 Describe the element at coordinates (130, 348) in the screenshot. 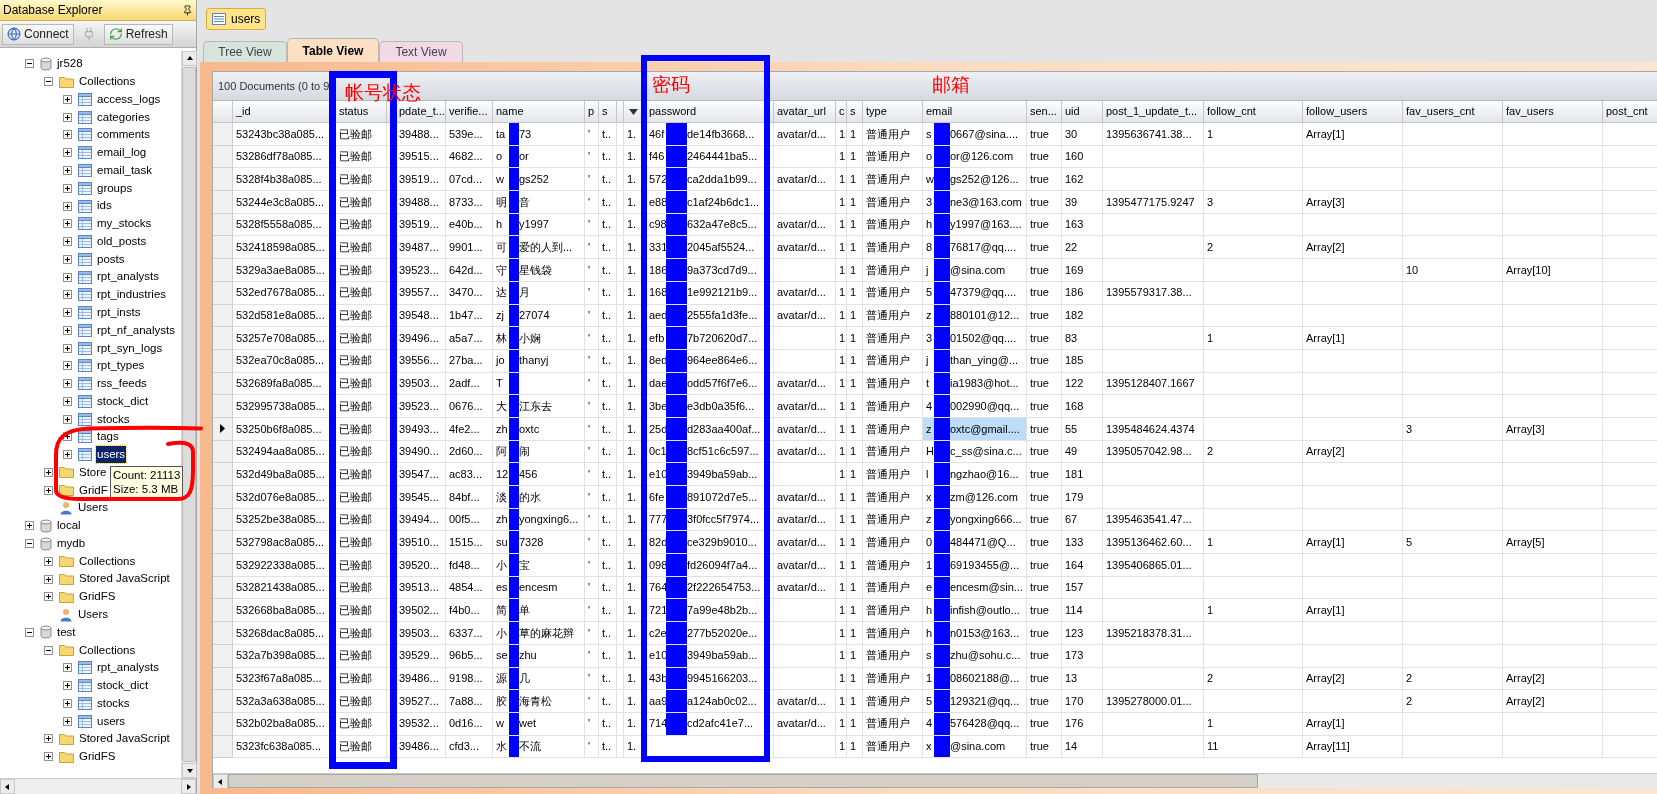

I see `tree-item: rpt_syn_logs` at that location.